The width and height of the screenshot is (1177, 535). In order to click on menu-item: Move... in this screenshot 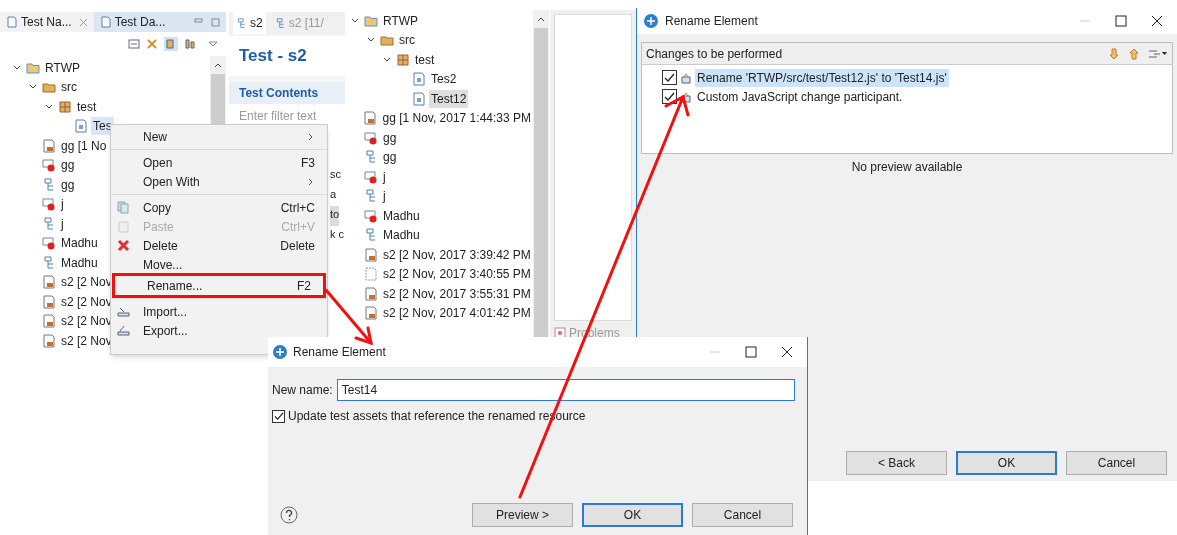, I will do `click(219, 264)`.